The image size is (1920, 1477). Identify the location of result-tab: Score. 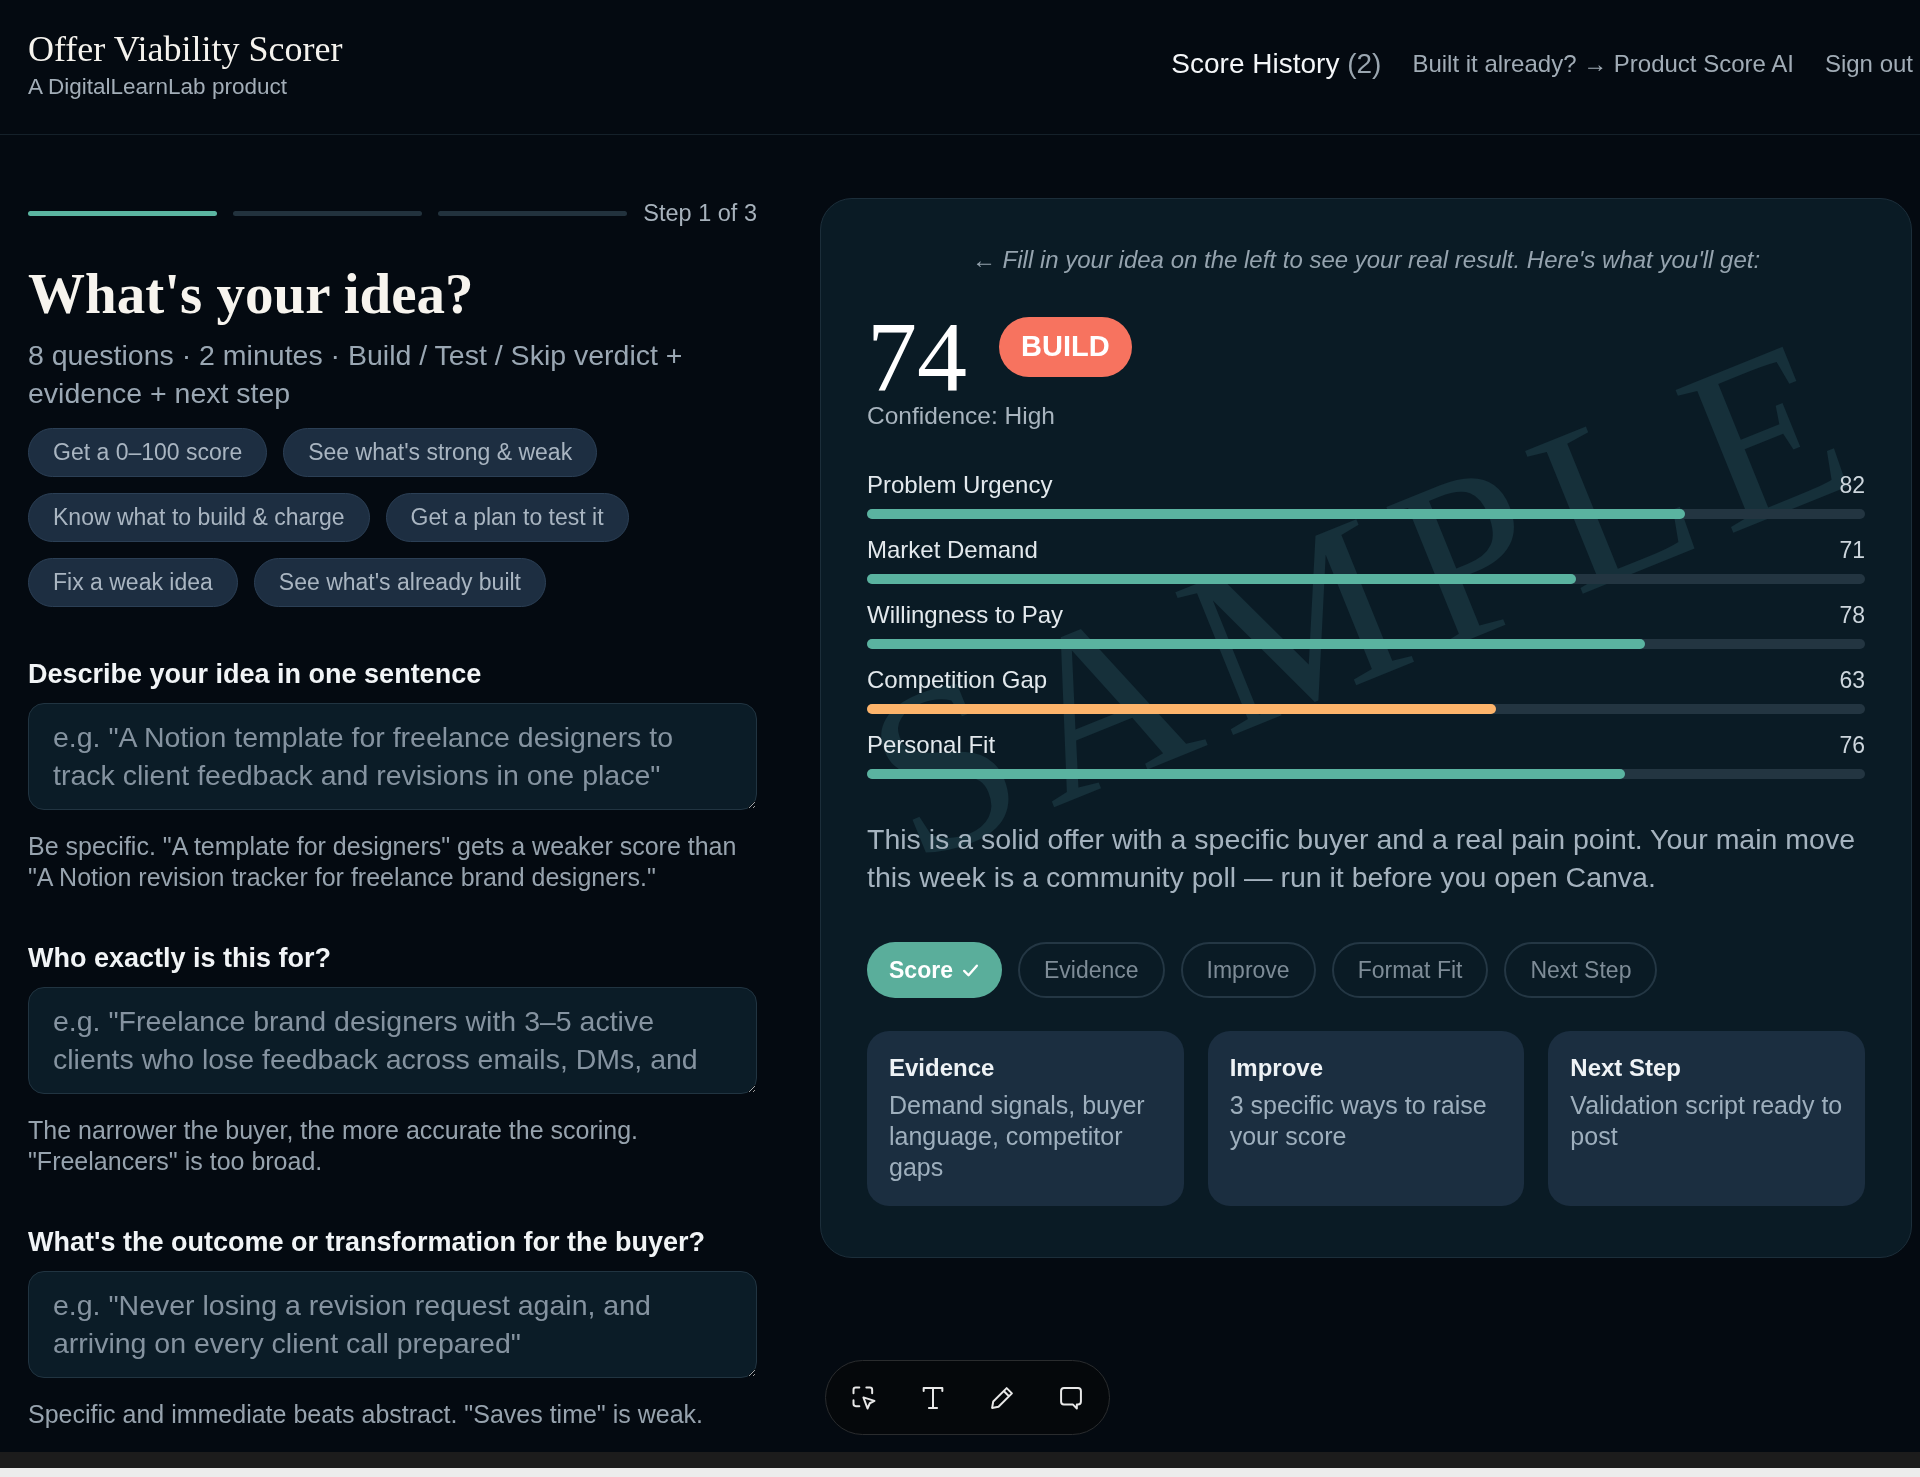
(934, 970).